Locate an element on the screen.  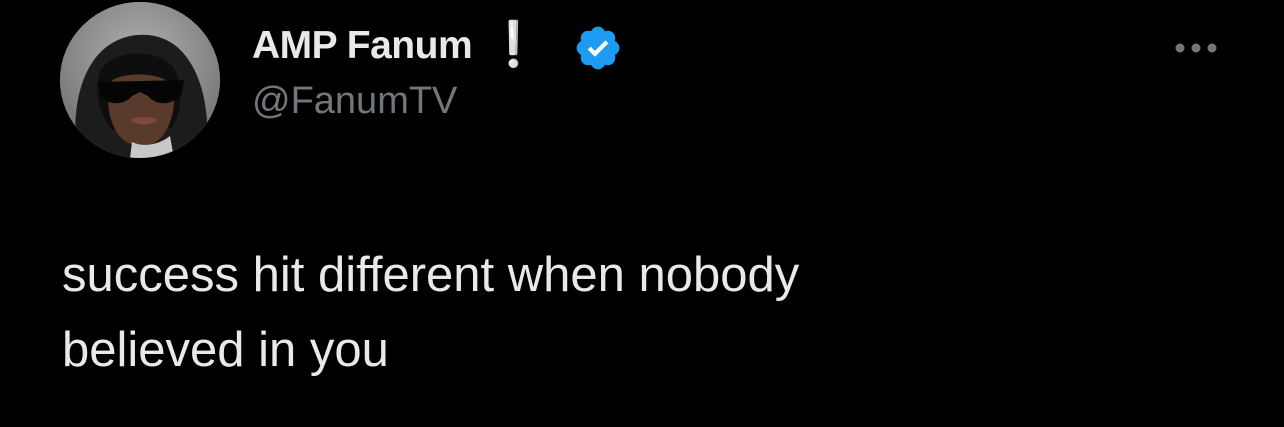
more-options-button is located at coordinates (1196, 48).